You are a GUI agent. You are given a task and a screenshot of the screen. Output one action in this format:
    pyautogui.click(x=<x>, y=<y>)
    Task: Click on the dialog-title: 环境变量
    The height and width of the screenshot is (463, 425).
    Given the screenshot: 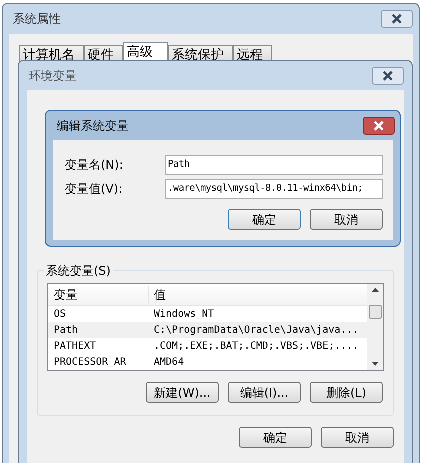 What is the action you would take?
    pyautogui.click(x=53, y=76)
    